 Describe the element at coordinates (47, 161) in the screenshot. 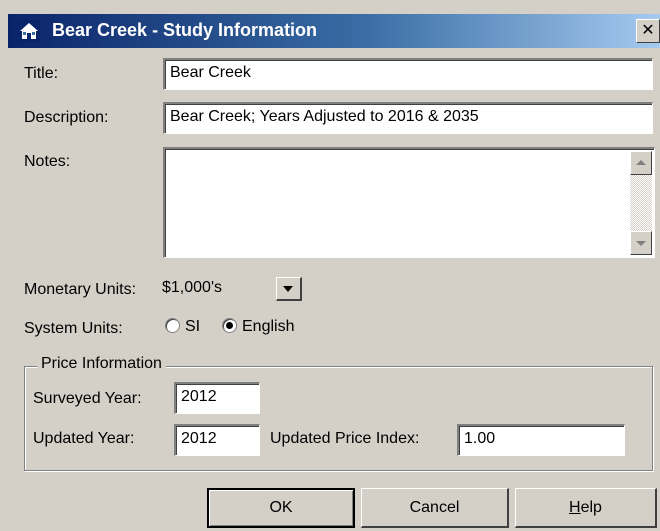

I see `notes-label: Notes:` at that location.